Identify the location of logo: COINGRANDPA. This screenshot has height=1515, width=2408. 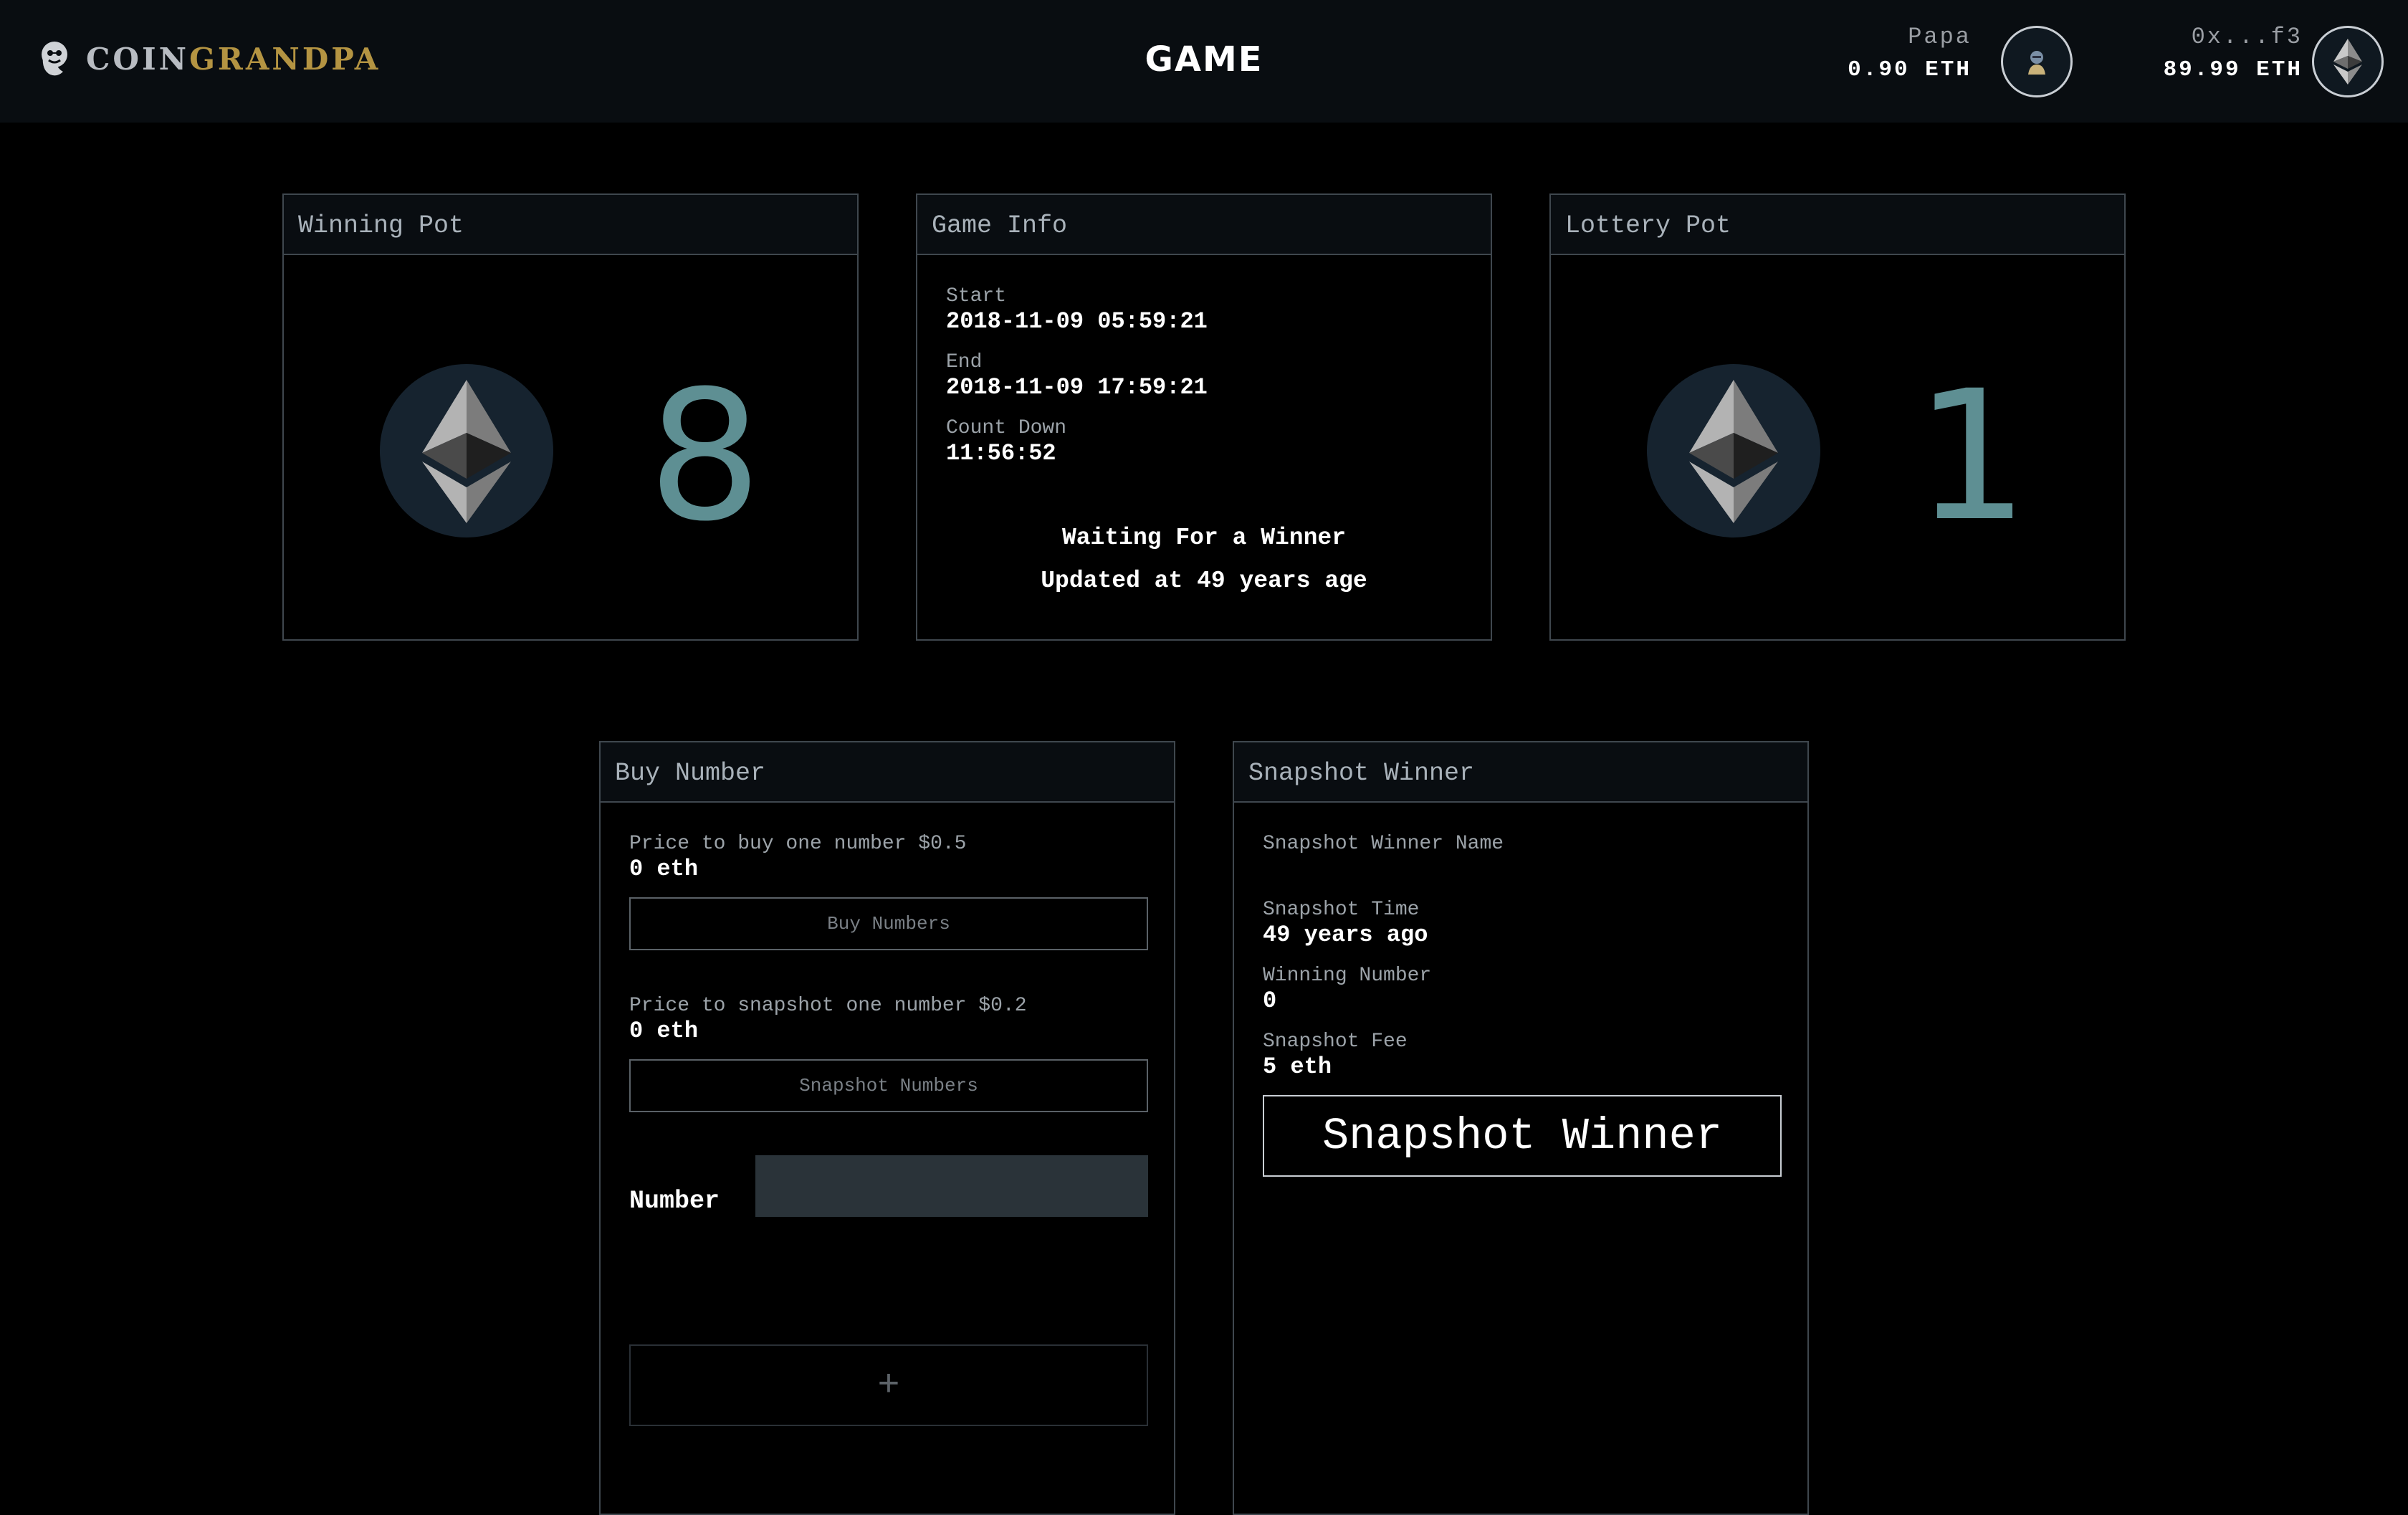
(208, 58).